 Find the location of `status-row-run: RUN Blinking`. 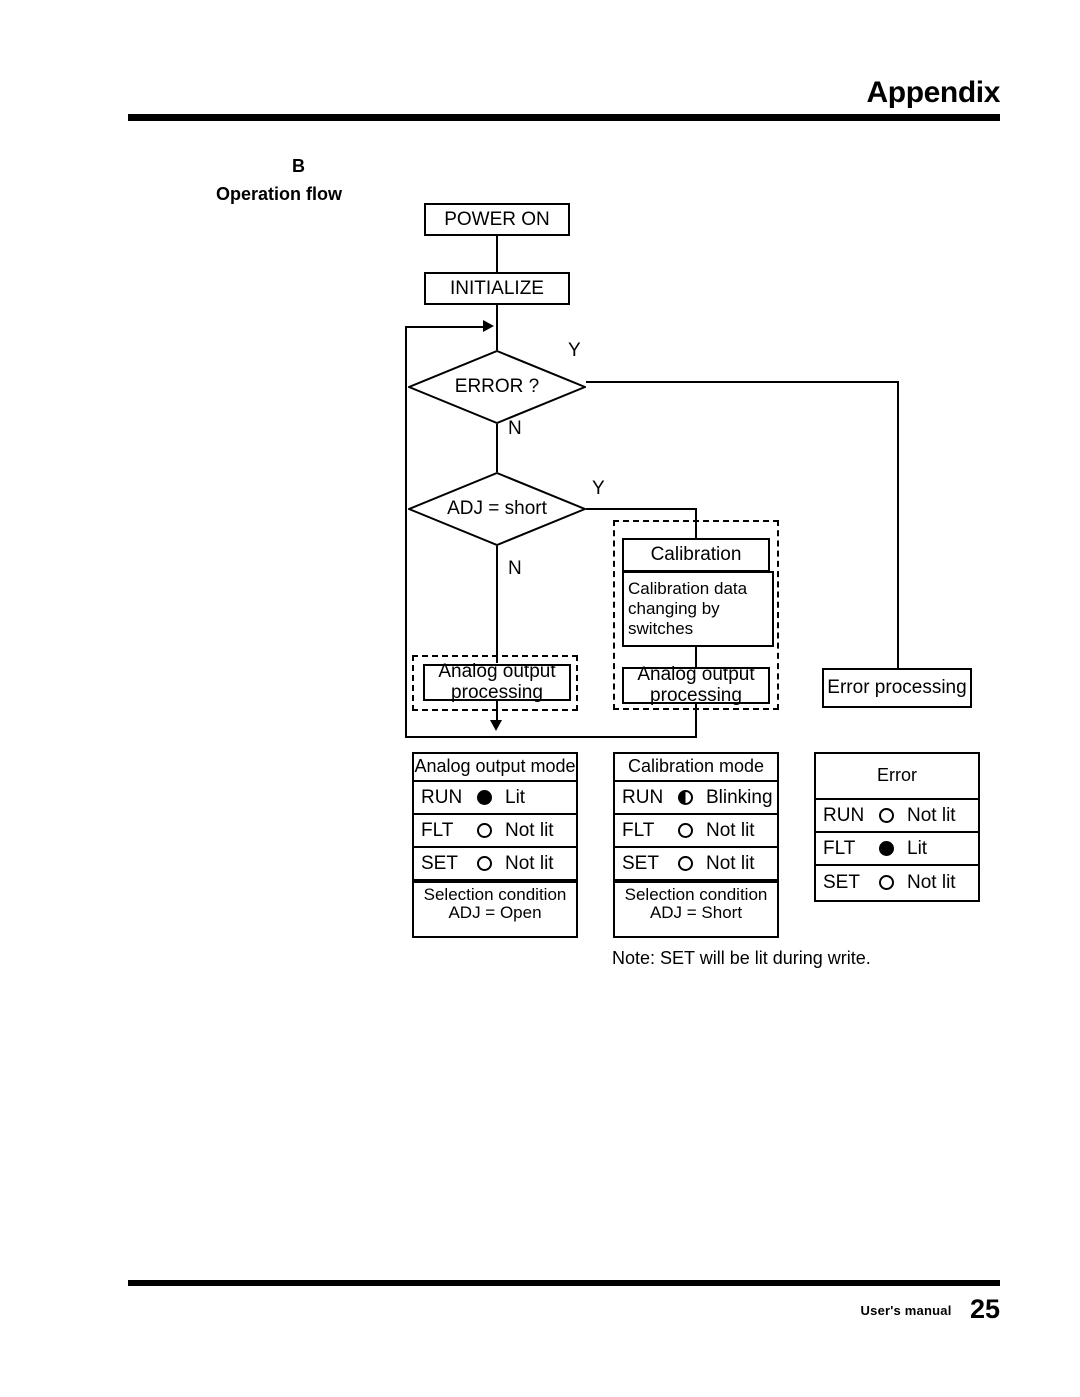

status-row-run: RUN Blinking is located at coordinates (696, 799).